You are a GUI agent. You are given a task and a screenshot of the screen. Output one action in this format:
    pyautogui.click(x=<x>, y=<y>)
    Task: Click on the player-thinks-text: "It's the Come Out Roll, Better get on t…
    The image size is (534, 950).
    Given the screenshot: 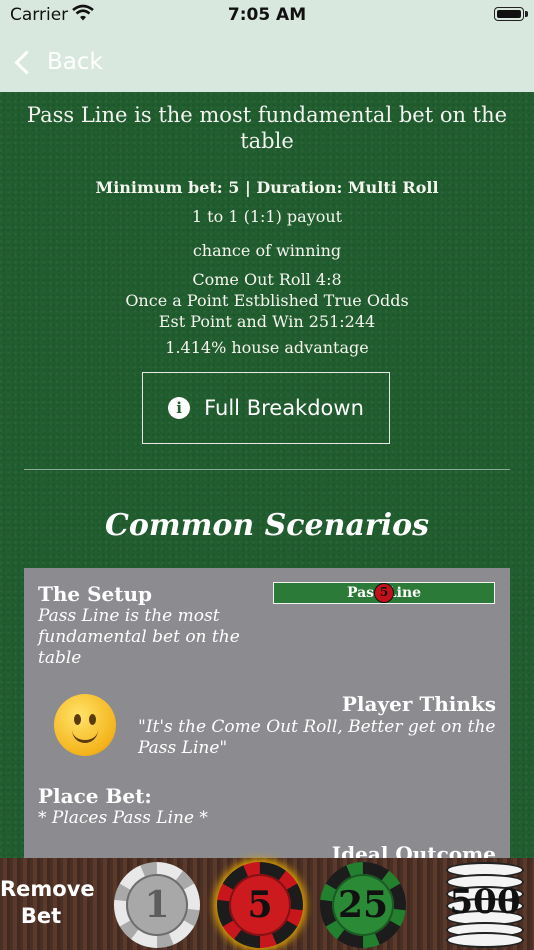 What is the action you would take?
    pyautogui.click(x=317, y=737)
    